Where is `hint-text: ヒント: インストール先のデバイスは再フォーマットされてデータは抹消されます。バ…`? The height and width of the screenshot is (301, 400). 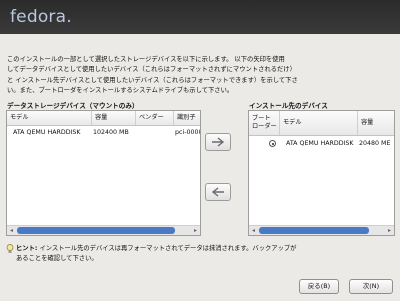
hint-text: ヒント: インストール先のデバイスは再フォーマットされてデータは抹消されます。バ… is located at coordinates (206, 254).